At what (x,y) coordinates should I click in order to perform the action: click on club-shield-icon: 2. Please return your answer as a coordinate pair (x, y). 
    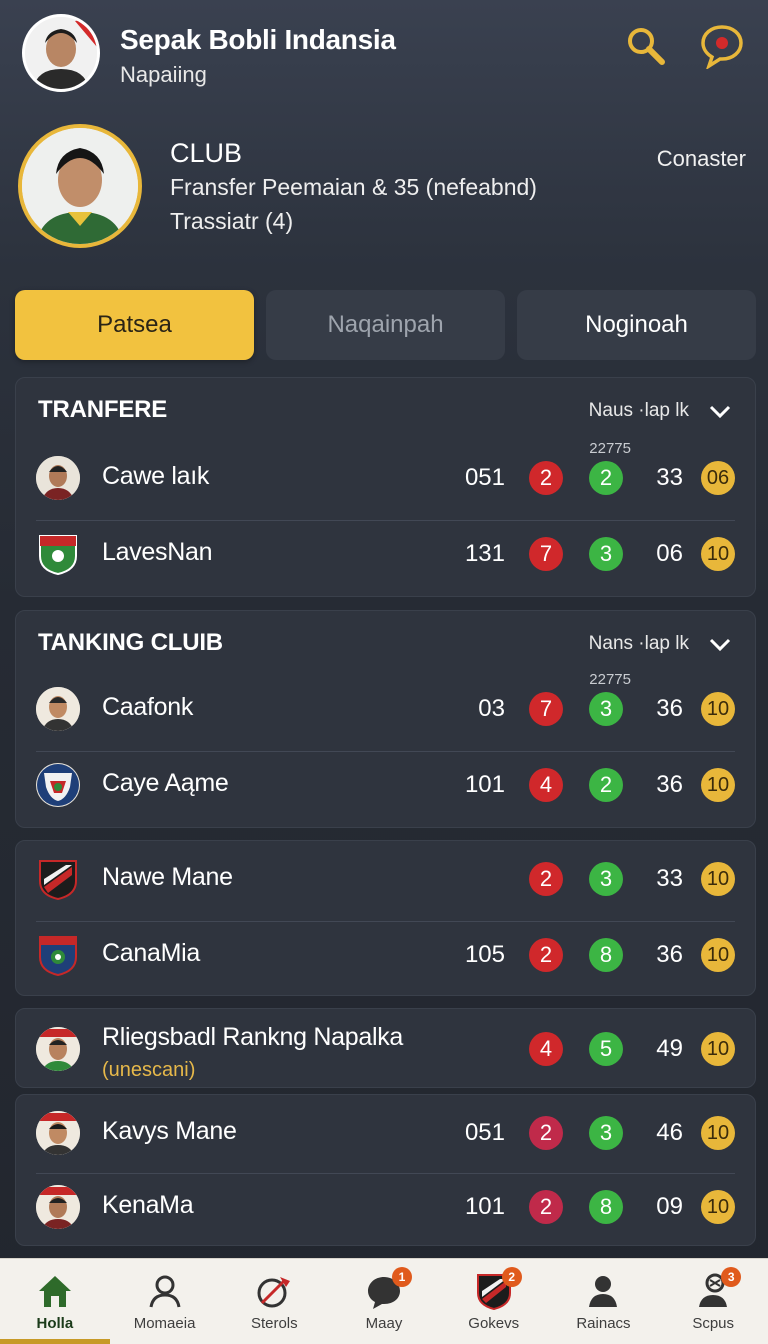
    Looking at the image, I should click on (498, 1289).